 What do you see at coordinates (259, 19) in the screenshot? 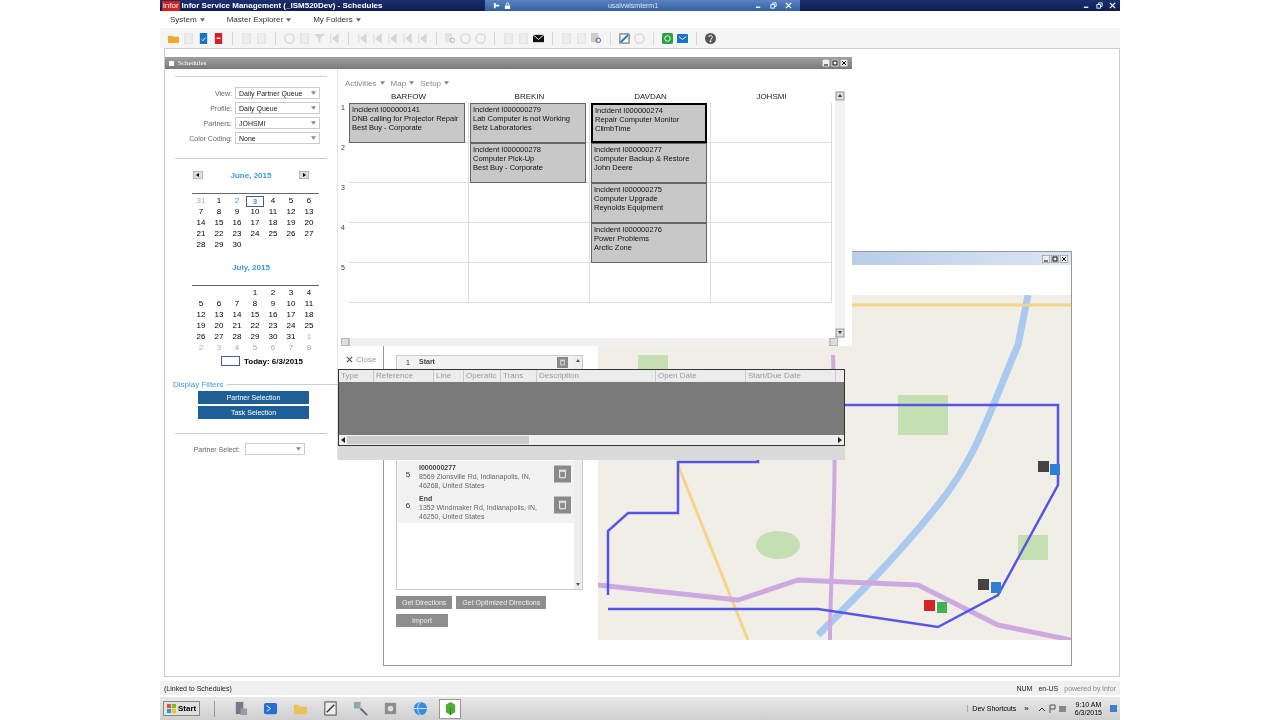
I see `menu-item: Master Explorer` at bounding box center [259, 19].